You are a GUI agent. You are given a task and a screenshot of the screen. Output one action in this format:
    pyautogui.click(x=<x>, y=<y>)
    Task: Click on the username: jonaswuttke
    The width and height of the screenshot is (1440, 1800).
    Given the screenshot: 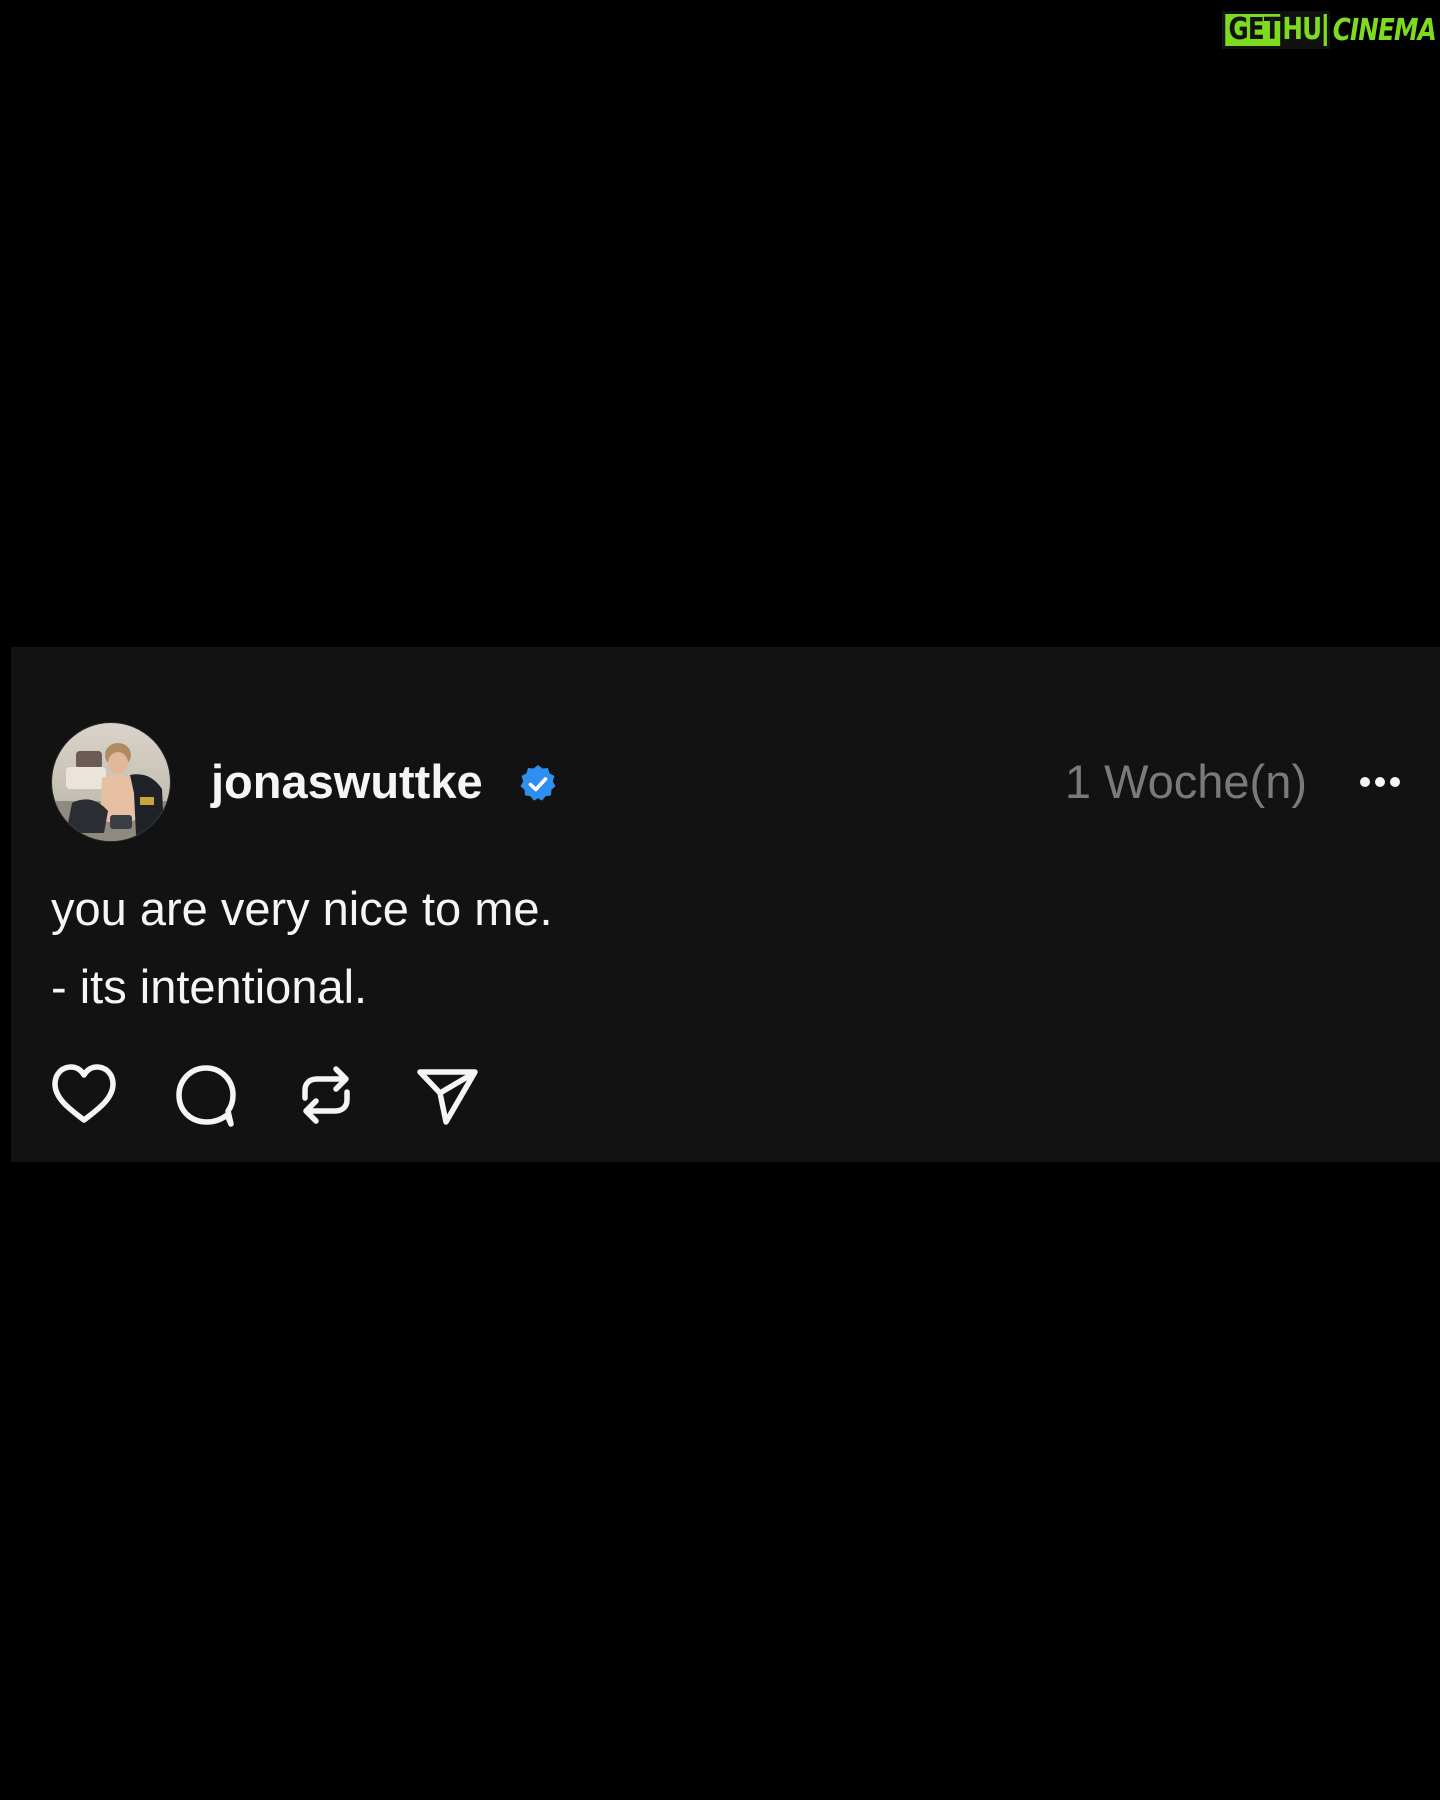 What is the action you would take?
    pyautogui.click(x=347, y=782)
    